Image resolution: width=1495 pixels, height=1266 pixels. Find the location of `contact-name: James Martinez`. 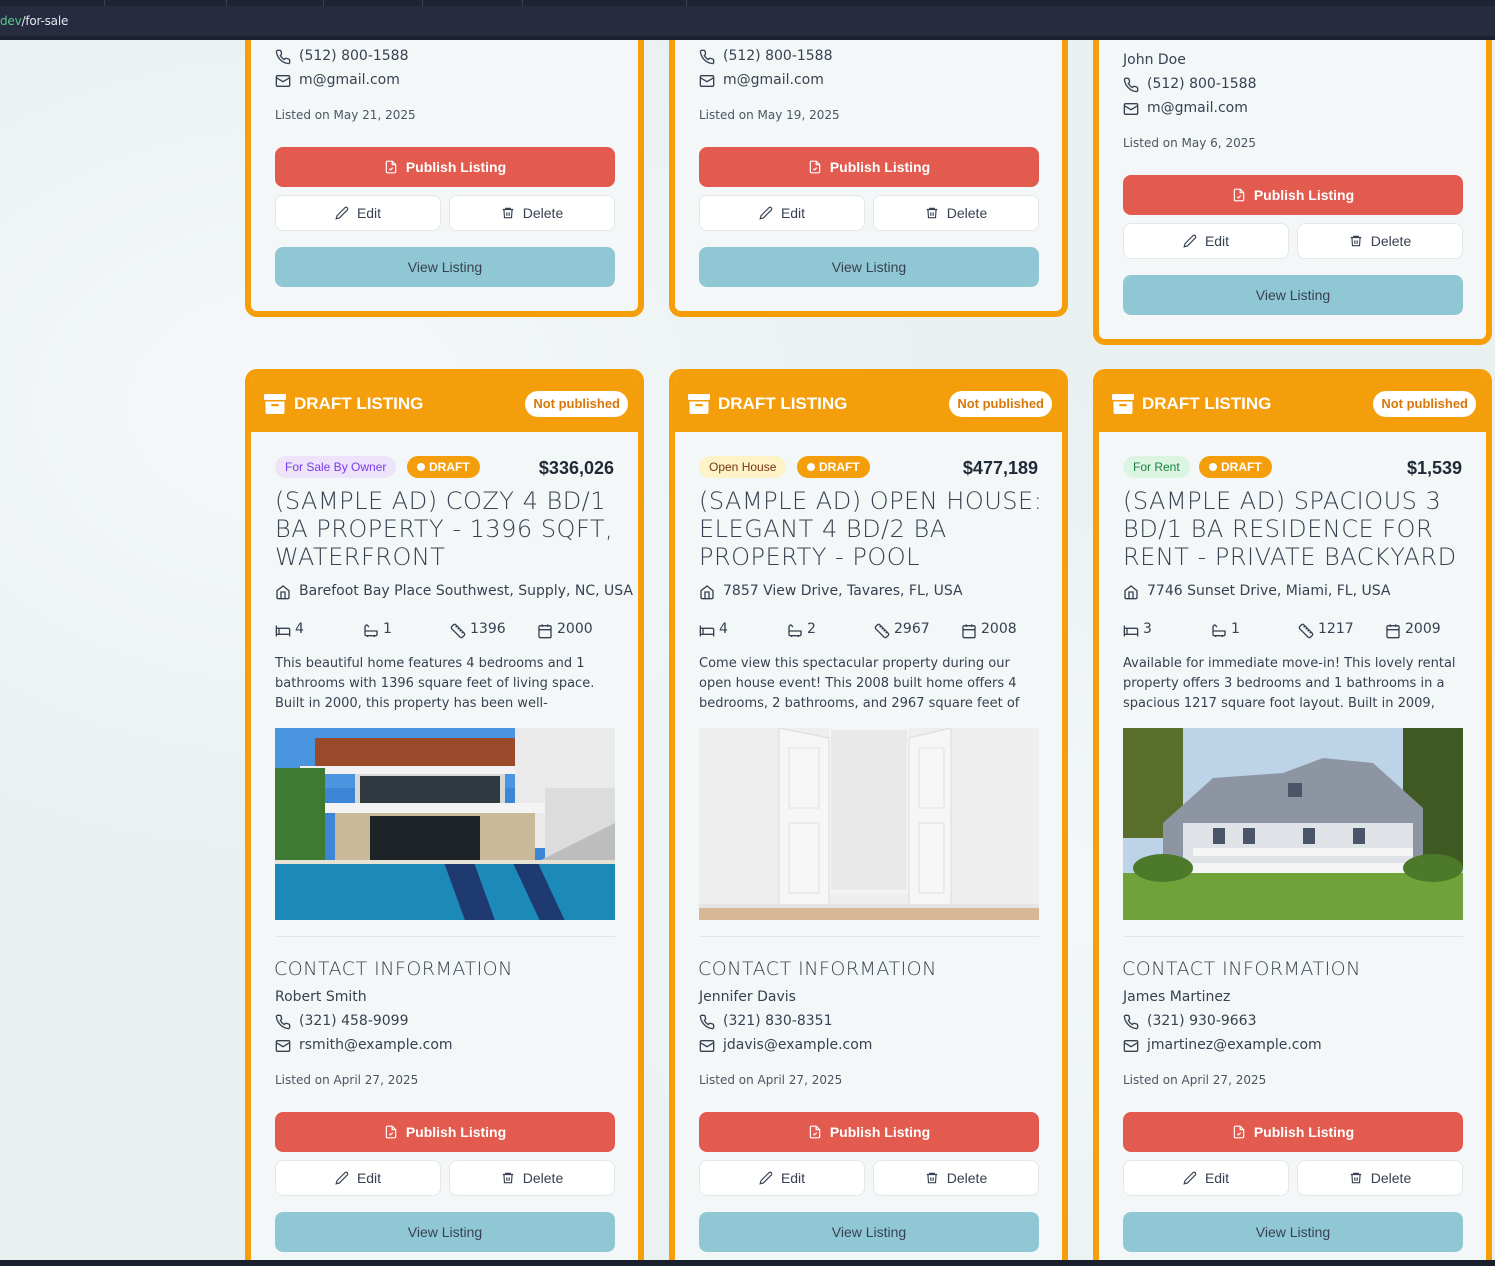

contact-name: James Martinez is located at coordinates (1177, 997).